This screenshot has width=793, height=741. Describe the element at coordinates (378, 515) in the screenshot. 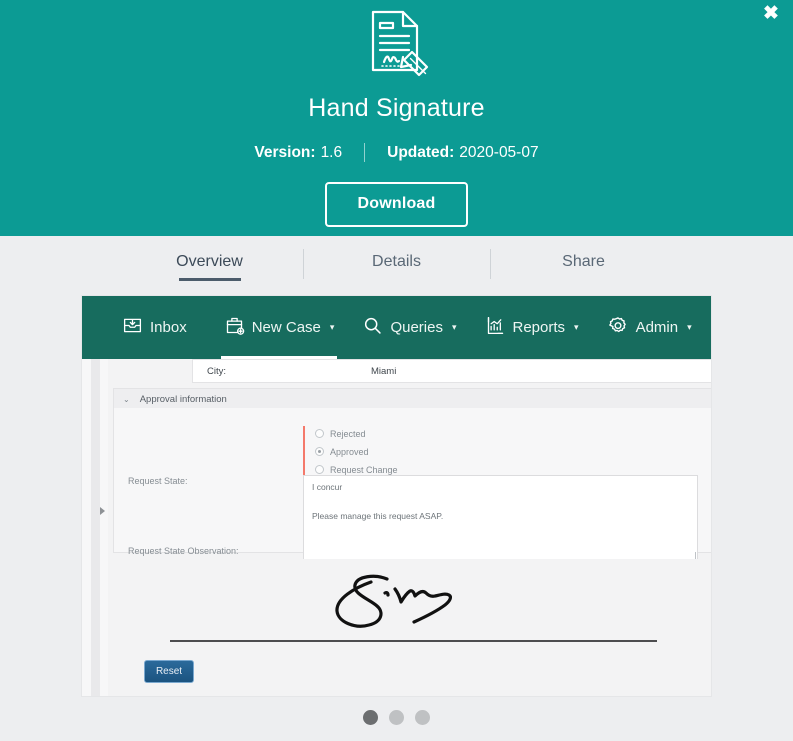

I see `observation-line-2: Please manage this request ASAP.` at that location.